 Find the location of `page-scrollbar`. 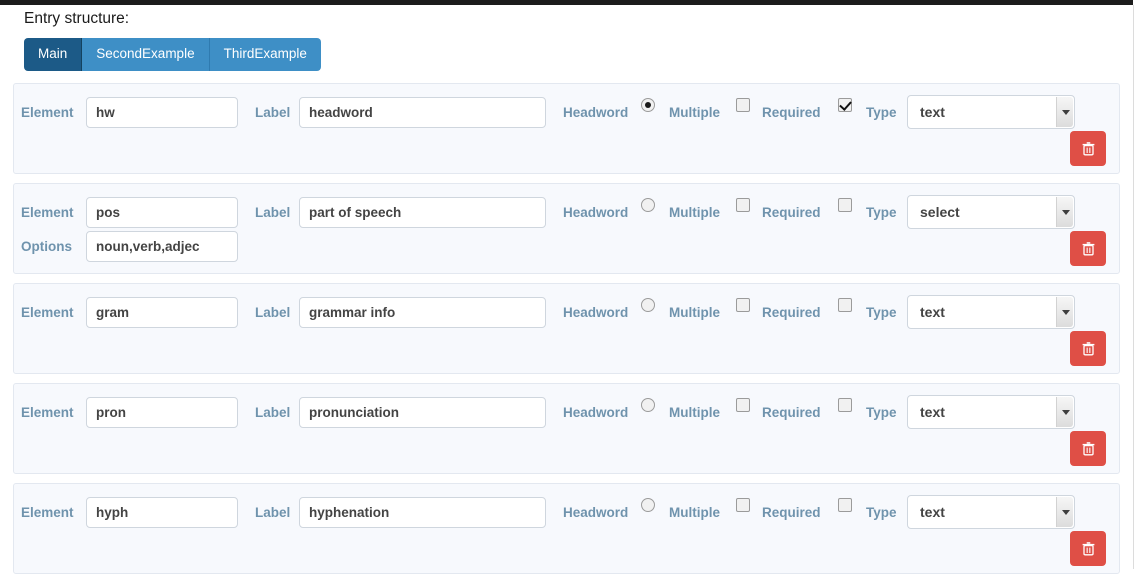

page-scrollbar is located at coordinates (1139, 287).